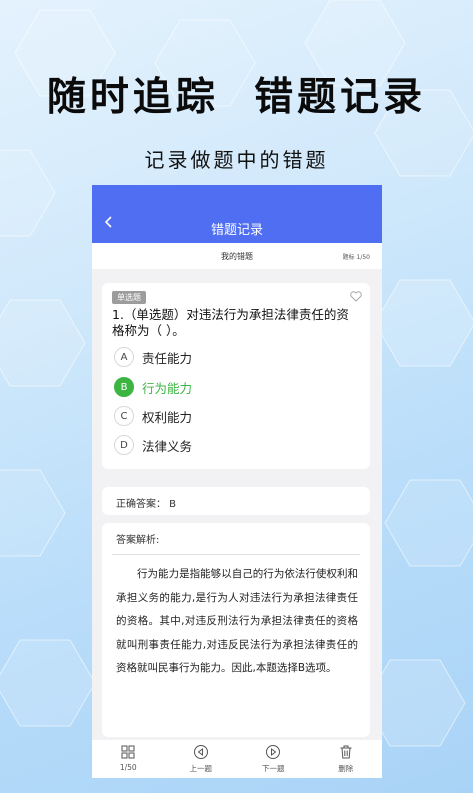  I want to click on option-a: A 责任能力, so click(153, 357).